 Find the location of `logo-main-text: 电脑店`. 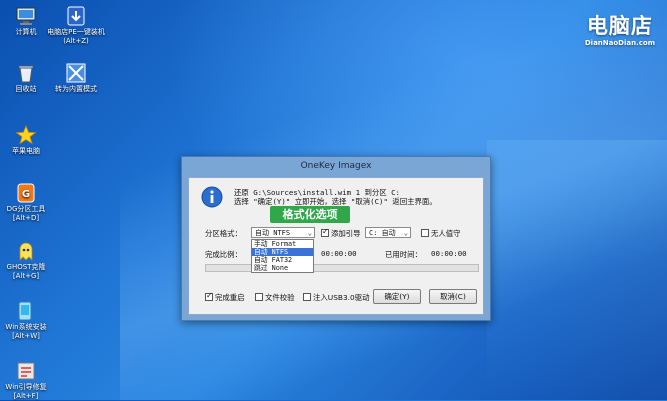

logo-main-text: 电脑店 is located at coordinates (619, 26).